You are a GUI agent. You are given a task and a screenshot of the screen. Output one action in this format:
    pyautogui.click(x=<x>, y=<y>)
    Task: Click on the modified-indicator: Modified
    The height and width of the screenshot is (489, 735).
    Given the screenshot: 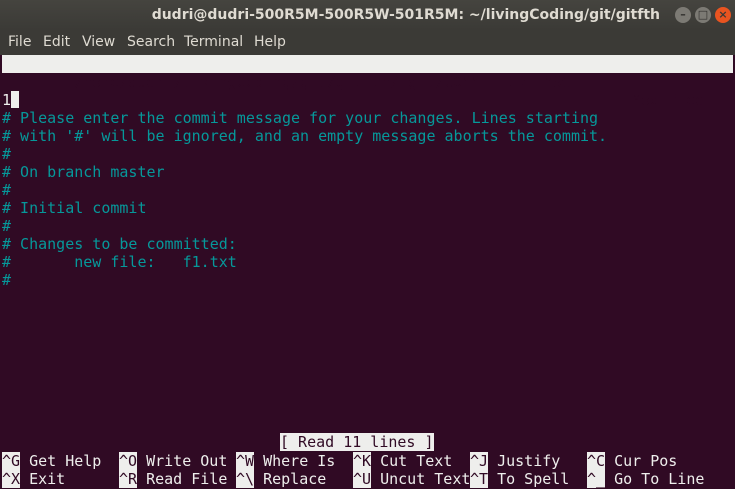 What is the action you would take?
    pyautogui.click(x=668, y=100)
    